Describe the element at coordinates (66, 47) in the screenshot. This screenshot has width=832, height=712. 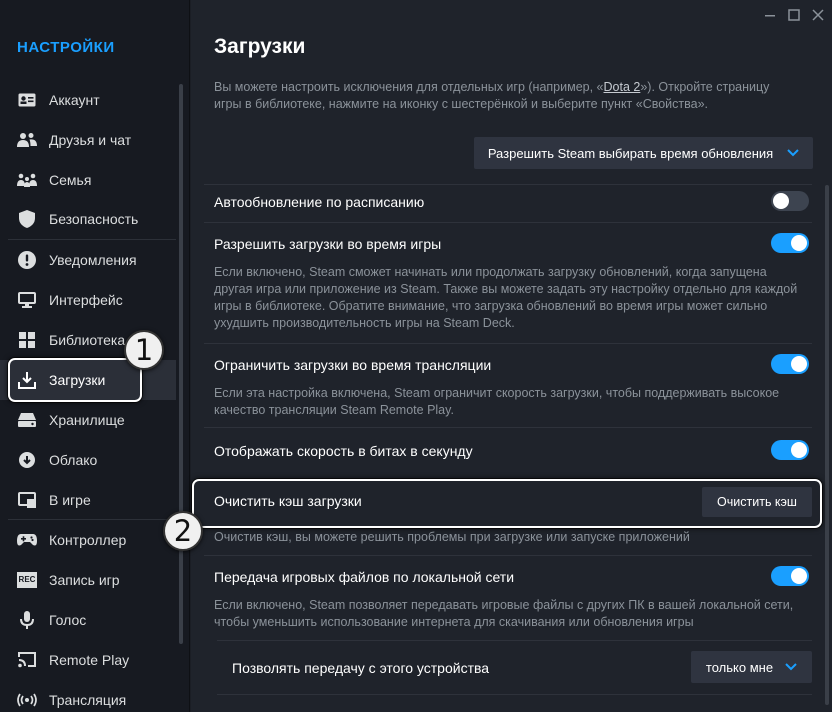
I see `sidebar-title: НАСТРОЙКИ` at that location.